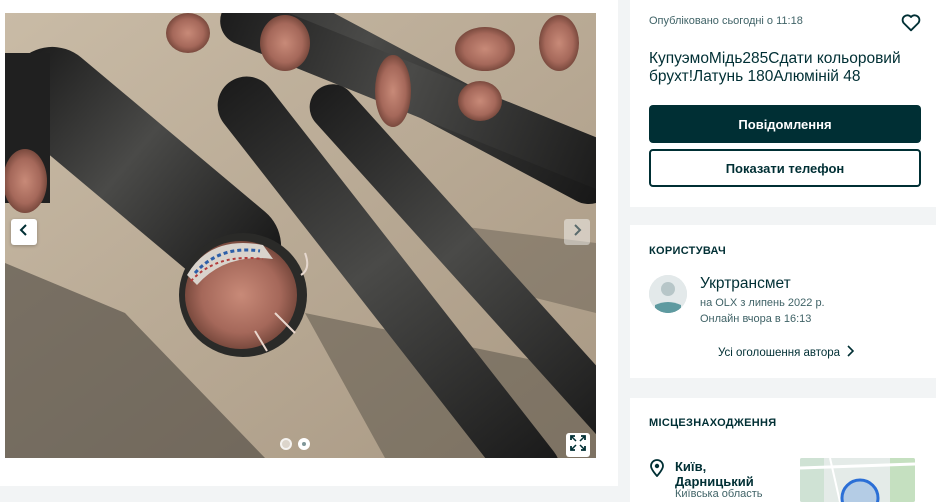 The height and width of the screenshot is (502, 936). I want to click on show-phone-button: Показати телефон, so click(785, 168).